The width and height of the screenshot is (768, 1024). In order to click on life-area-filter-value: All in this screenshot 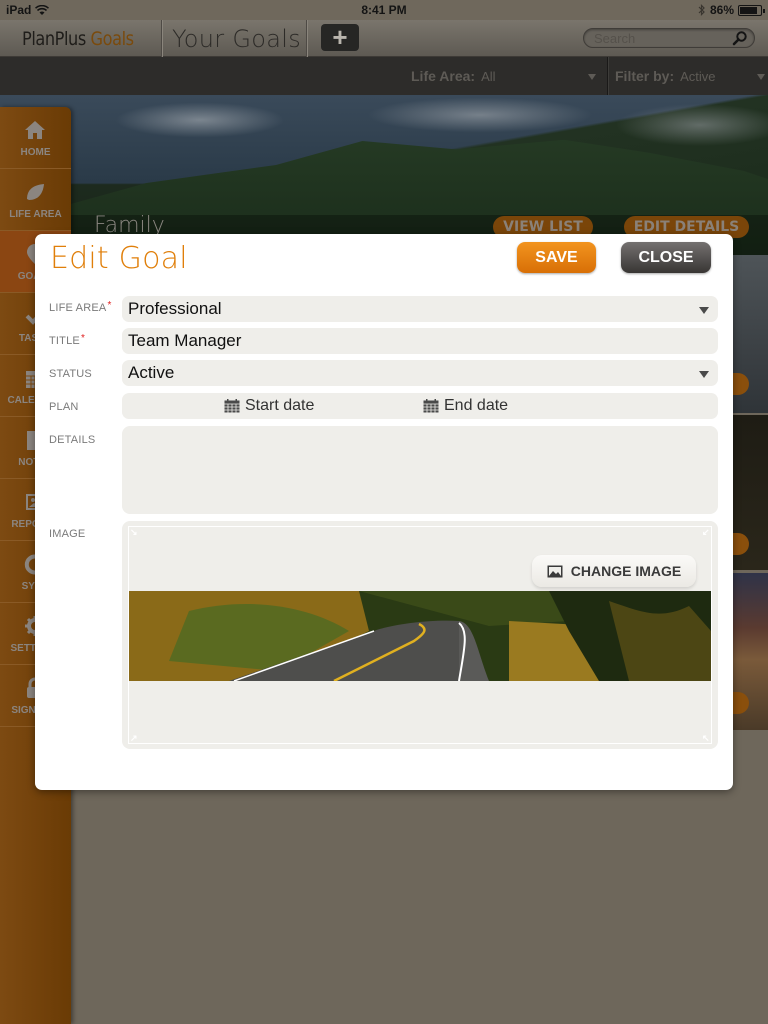, I will do `click(488, 76)`.